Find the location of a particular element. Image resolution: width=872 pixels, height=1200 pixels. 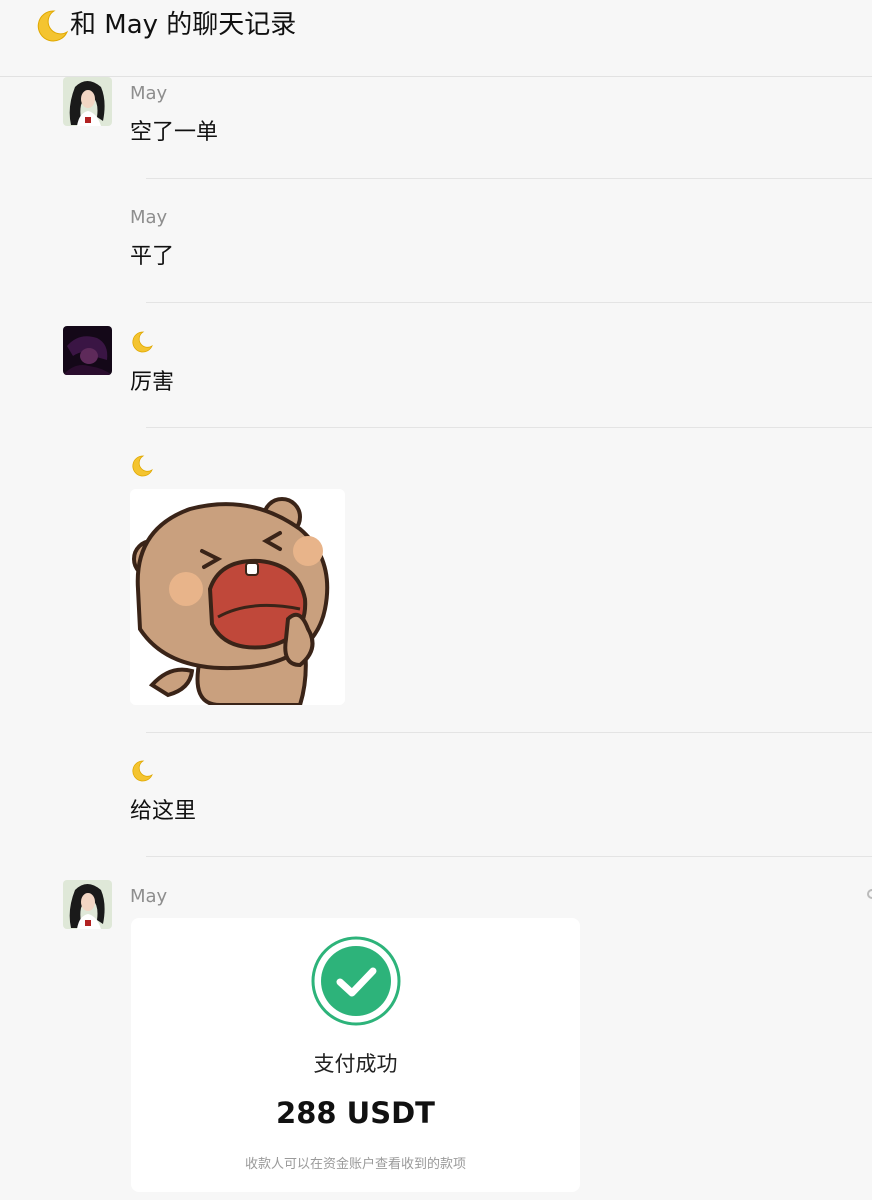

success-check-icon is located at coordinates (356, 981).